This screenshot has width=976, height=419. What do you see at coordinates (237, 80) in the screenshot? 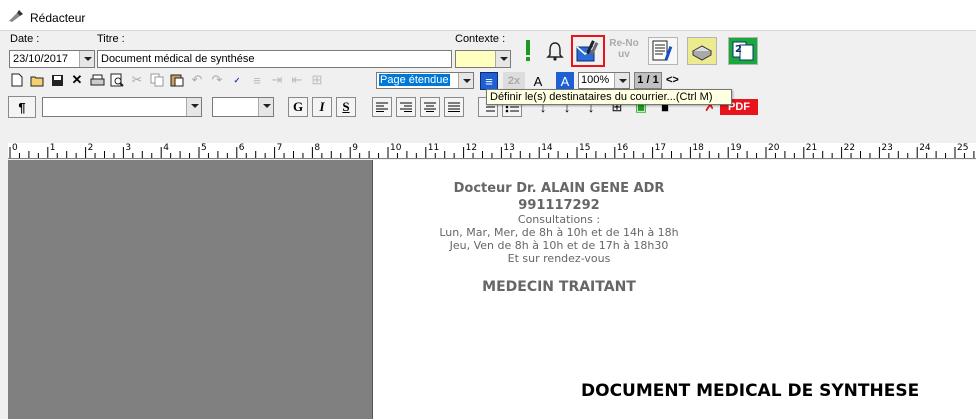
I see `spellcheck-icon: ✓` at bounding box center [237, 80].